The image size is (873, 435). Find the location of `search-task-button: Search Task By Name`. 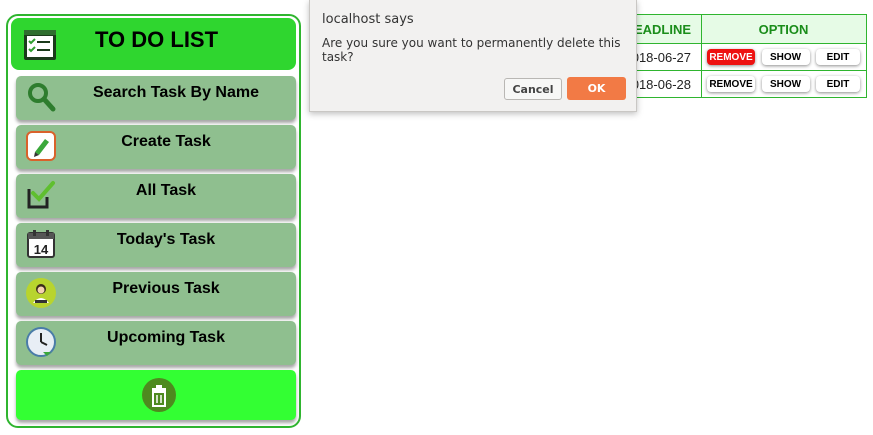

search-task-button: Search Task By Name is located at coordinates (156, 98).